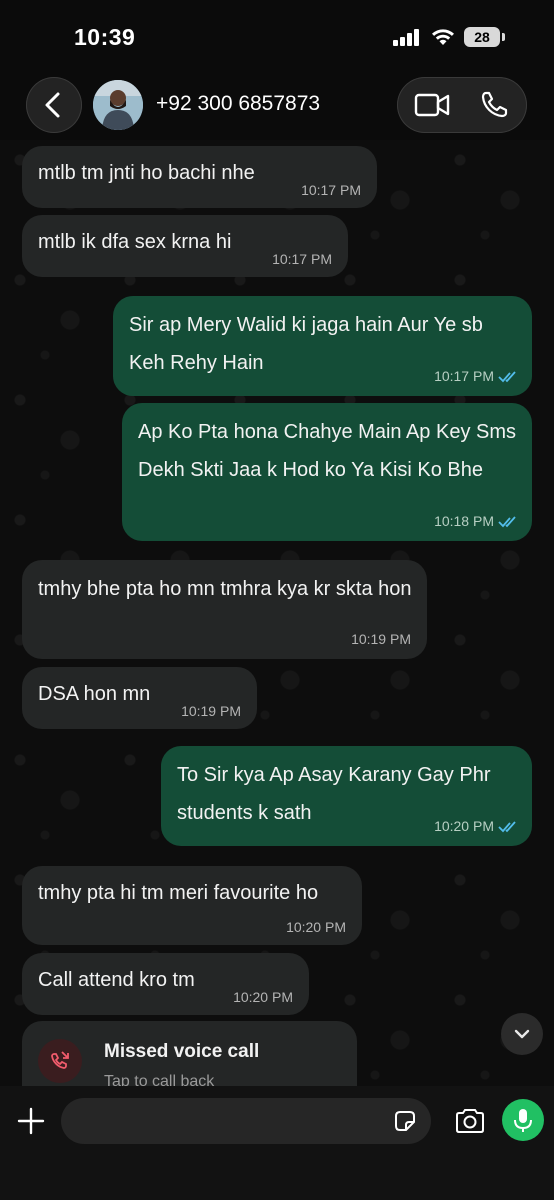 The image size is (554, 1200). Describe the element at coordinates (238, 104) in the screenshot. I see `contact-name: +92 300 6857873` at that location.